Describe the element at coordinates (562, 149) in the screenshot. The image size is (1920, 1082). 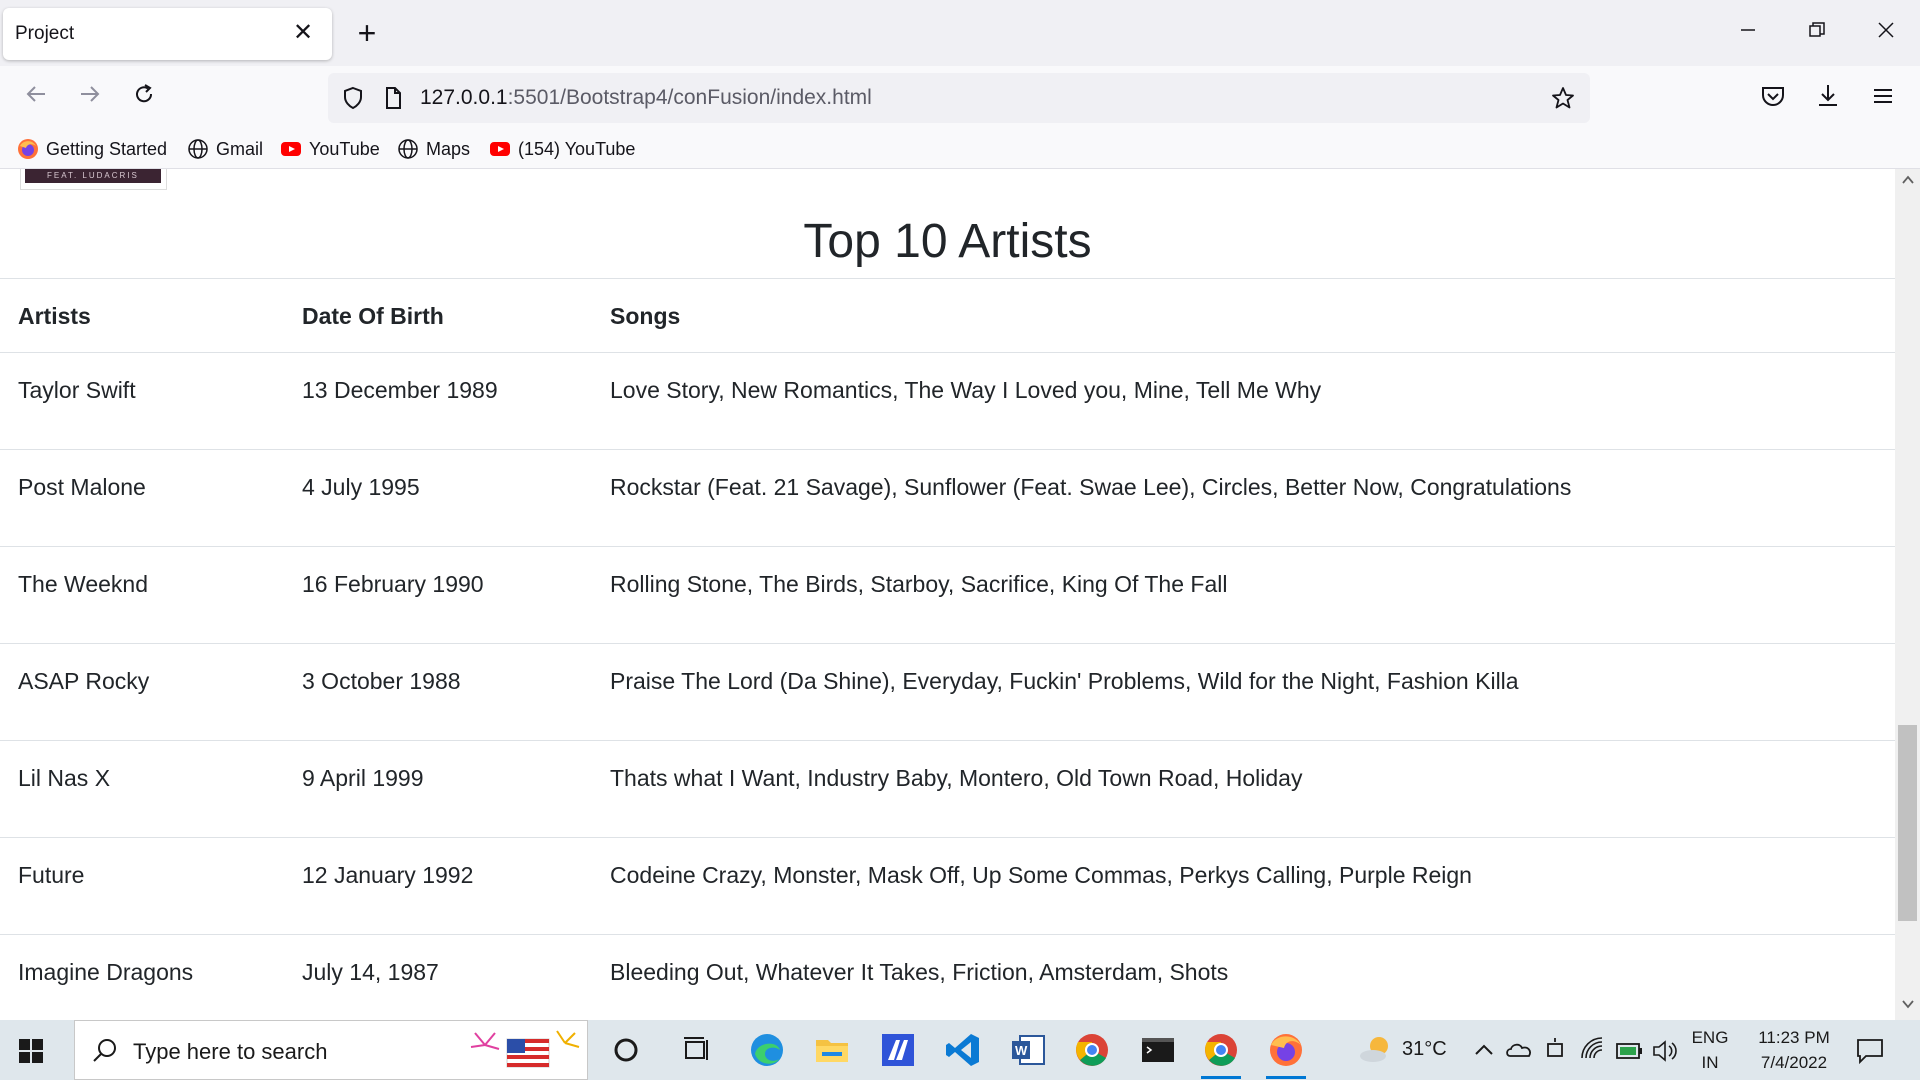
I see `bookmark-youtube-154: (154) YouTube` at that location.